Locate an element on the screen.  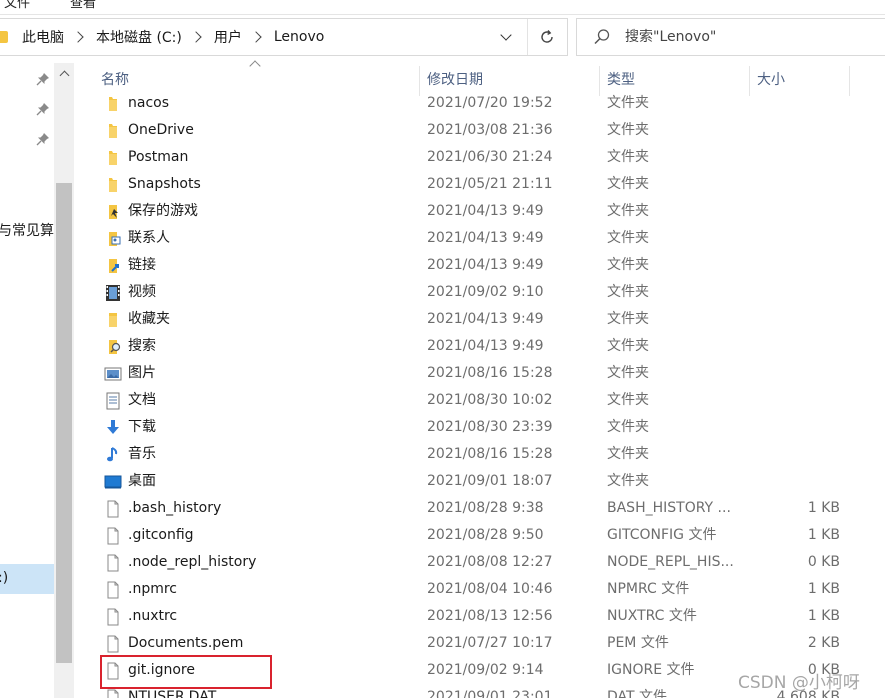
file-row: 图片 2021/08/16 15:28 文件夹 is located at coordinates (478, 373).